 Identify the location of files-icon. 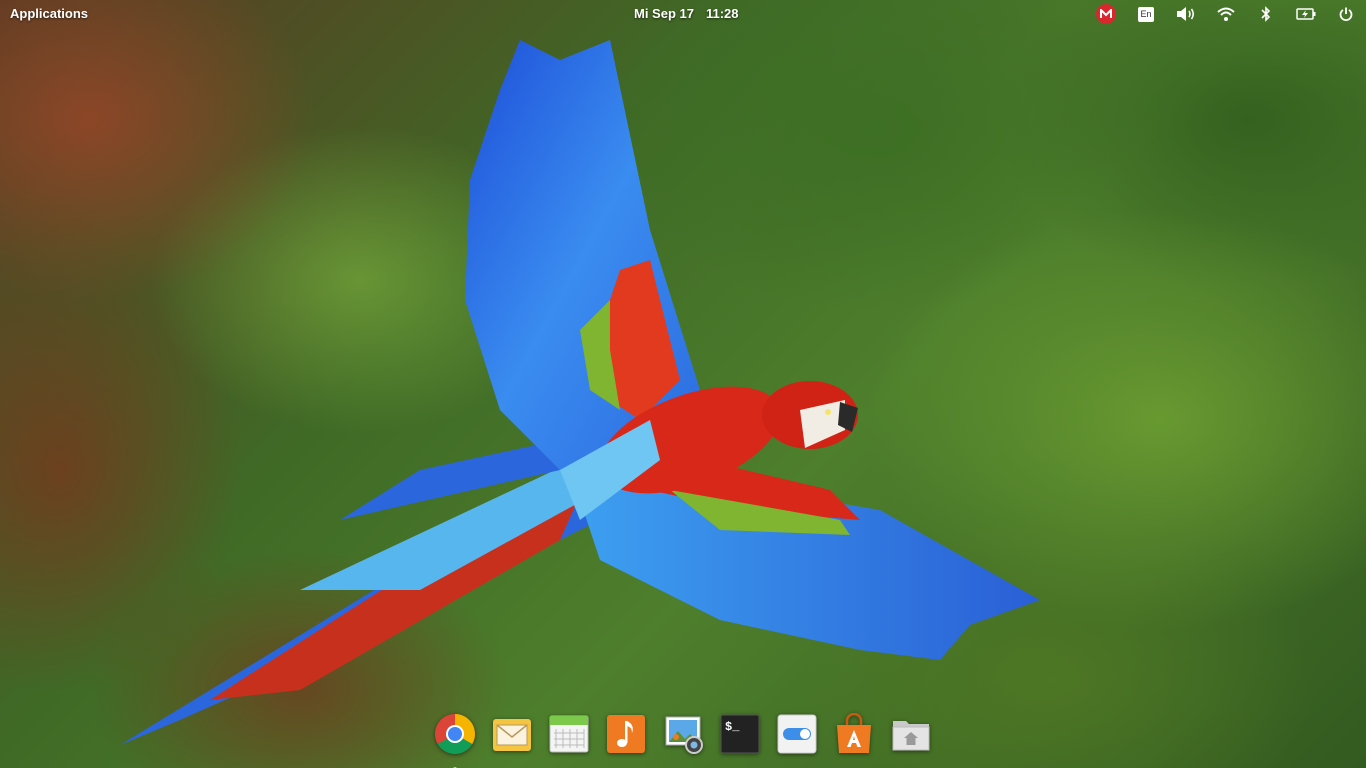
(911, 736).